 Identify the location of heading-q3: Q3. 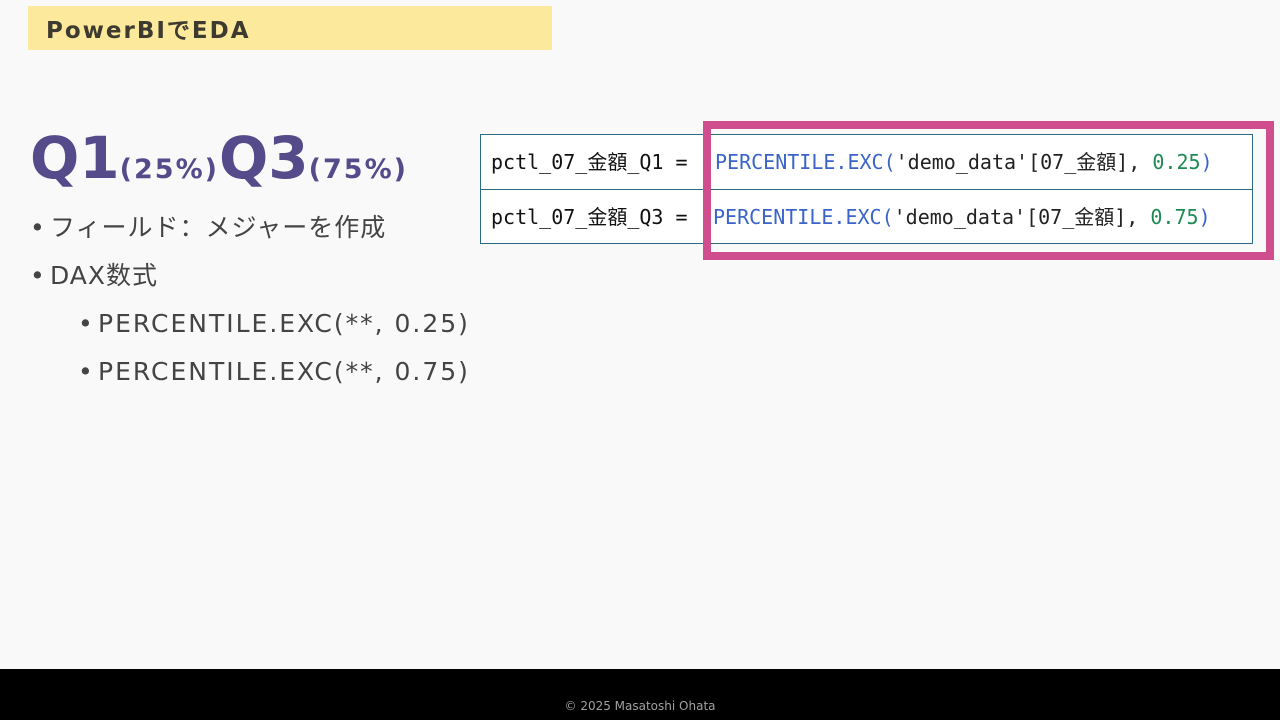
(263, 158).